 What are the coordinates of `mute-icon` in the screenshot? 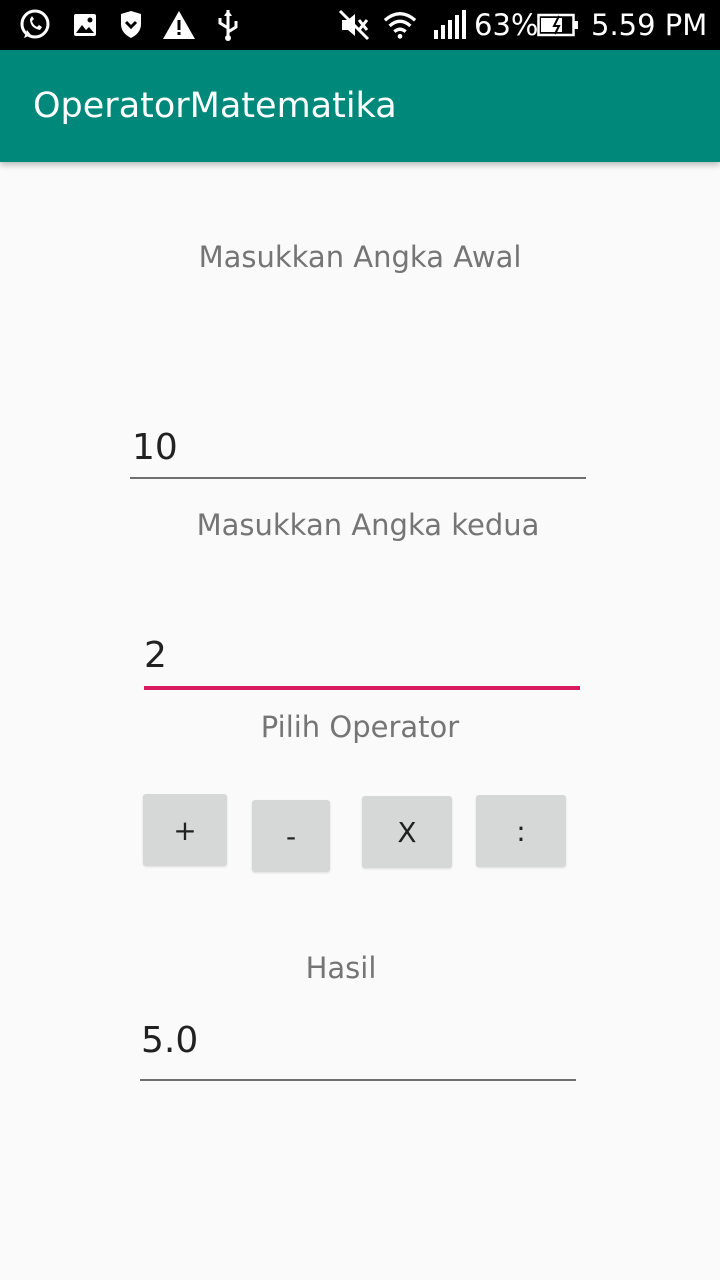 It's located at (354, 25).